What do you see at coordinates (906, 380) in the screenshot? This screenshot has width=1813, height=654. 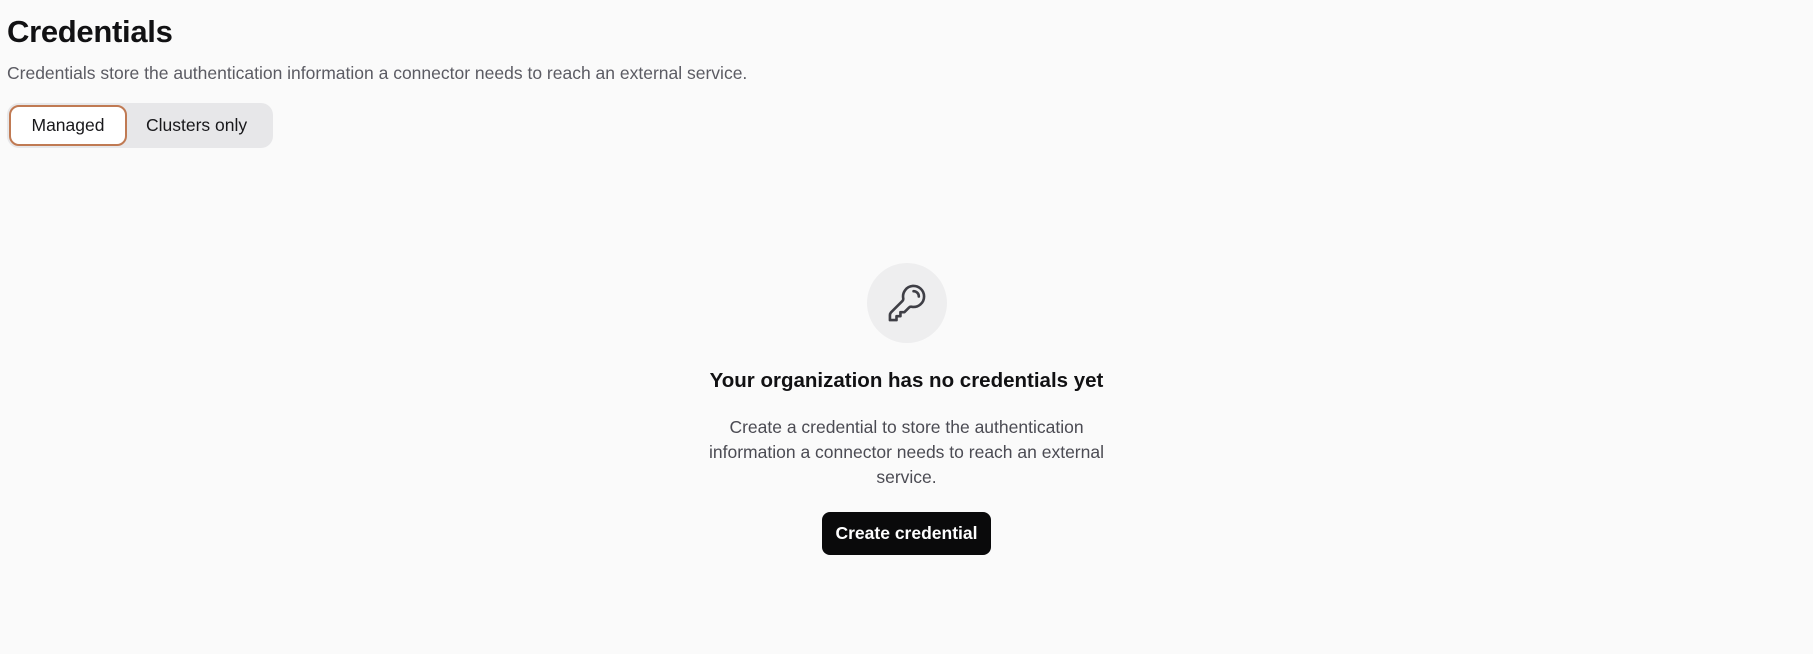 I see `empty-state-title: Your organization has no credentials yet` at bounding box center [906, 380].